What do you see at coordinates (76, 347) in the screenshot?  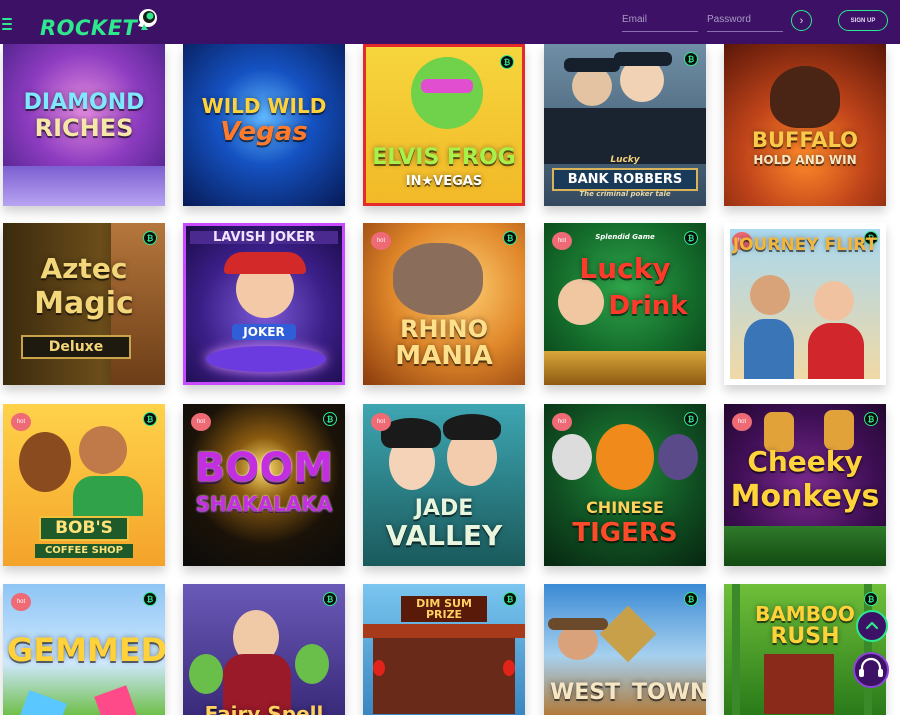 I see `game-title: Deluxe` at bounding box center [76, 347].